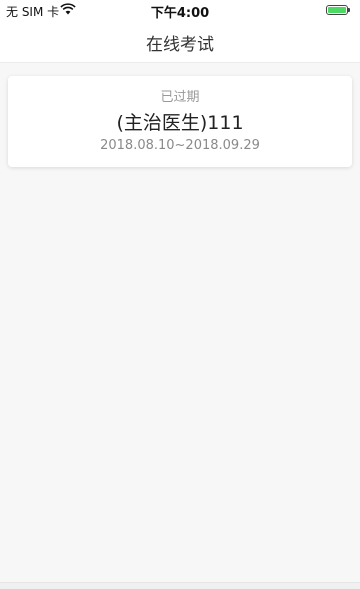  Describe the element at coordinates (180, 585) in the screenshot. I see `bottom-bar` at that location.